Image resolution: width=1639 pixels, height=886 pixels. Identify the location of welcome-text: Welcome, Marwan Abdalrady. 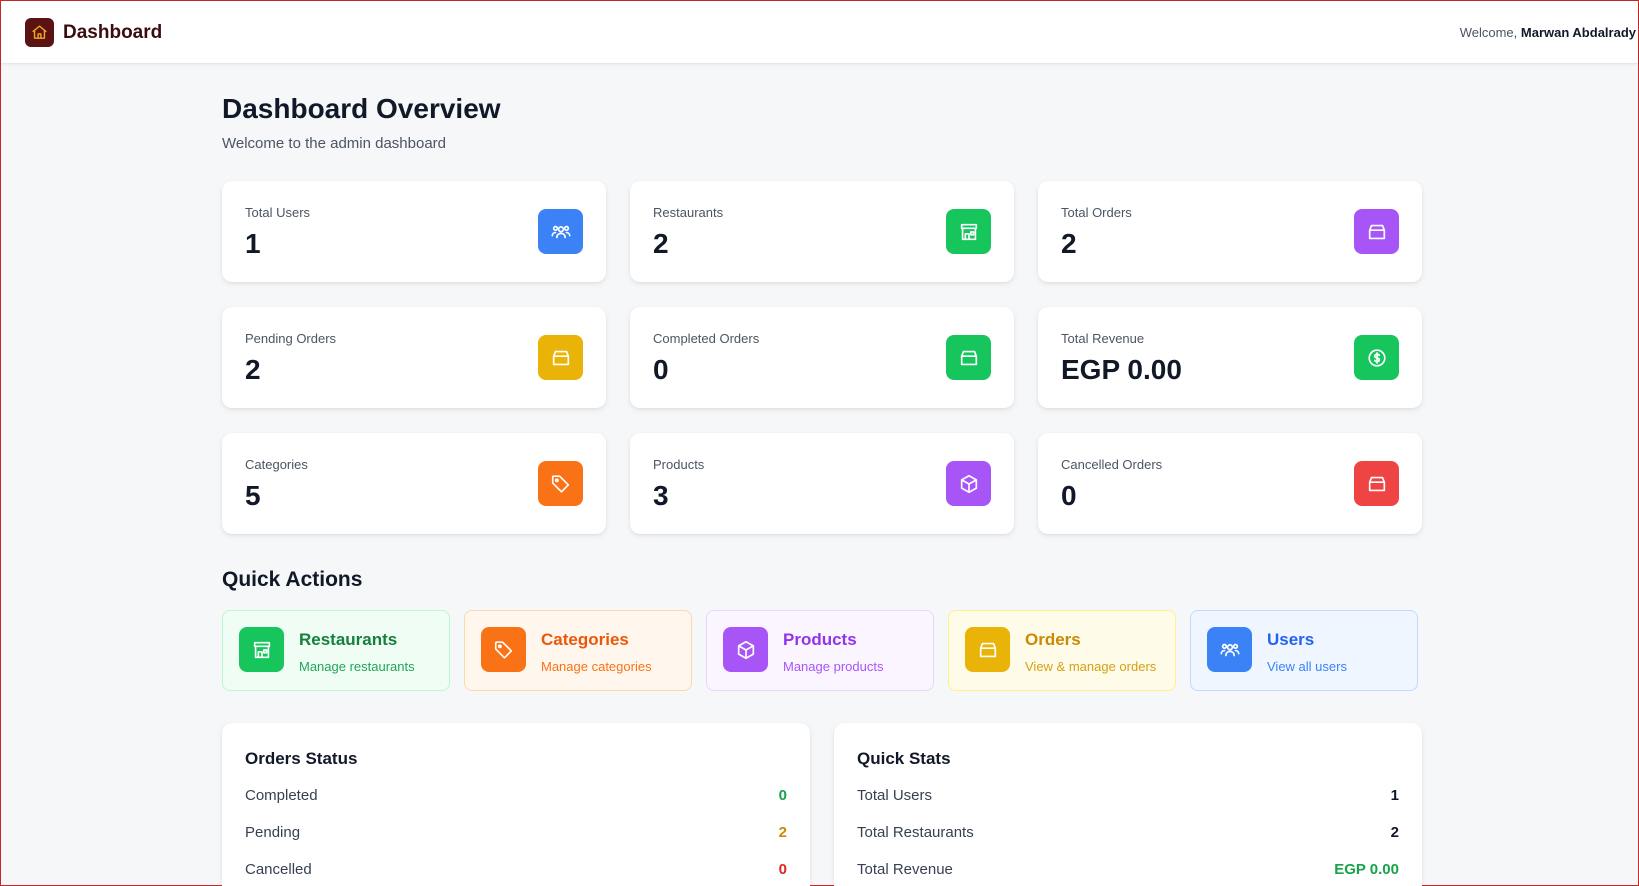
(1548, 32).